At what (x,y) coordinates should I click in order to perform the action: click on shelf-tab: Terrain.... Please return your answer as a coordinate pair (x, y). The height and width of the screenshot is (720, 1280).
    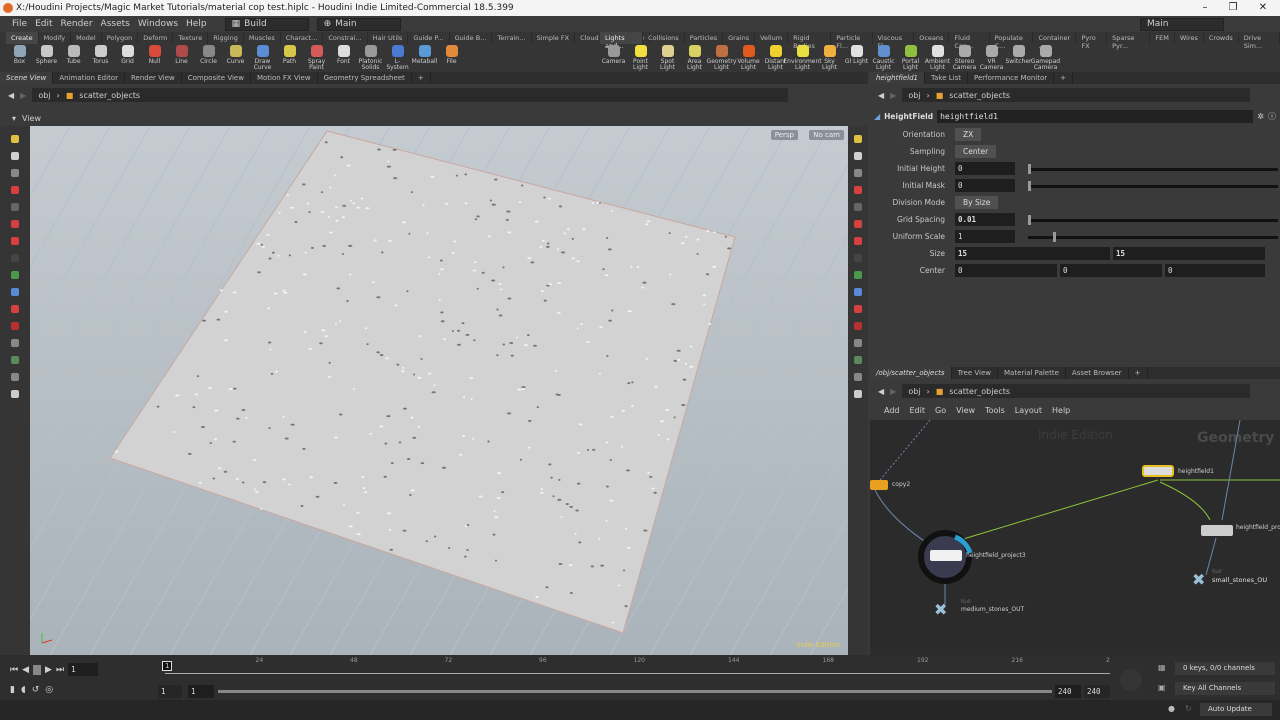
    Looking at the image, I should click on (512, 38).